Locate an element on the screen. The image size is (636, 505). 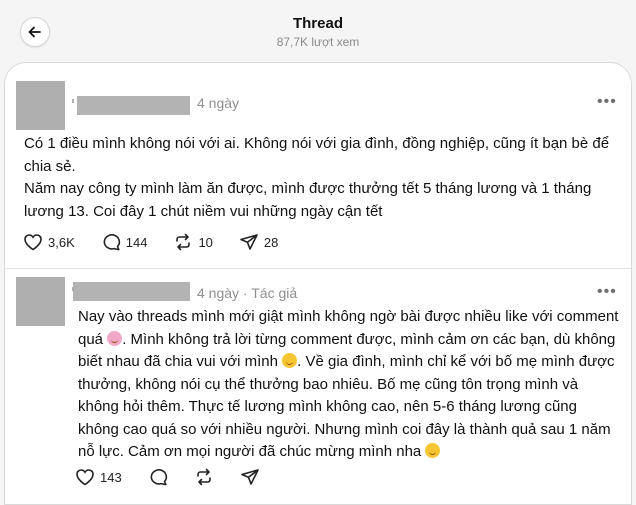
share-button: 28 is located at coordinates (258, 242).